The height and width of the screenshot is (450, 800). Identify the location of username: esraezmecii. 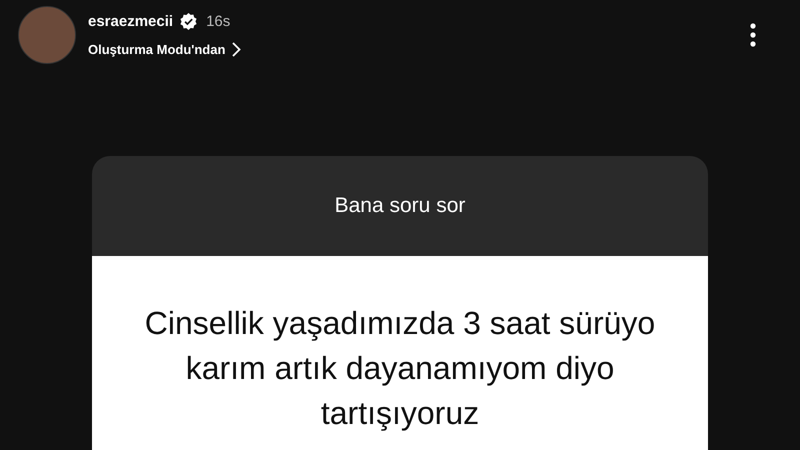
(131, 21).